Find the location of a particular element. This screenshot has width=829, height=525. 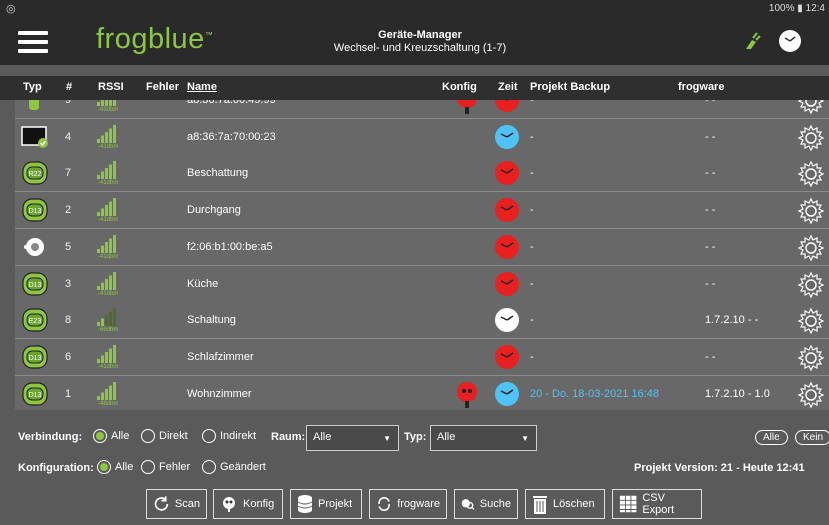

konfiguration-fehler-radio: Fehler is located at coordinates (165, 467).